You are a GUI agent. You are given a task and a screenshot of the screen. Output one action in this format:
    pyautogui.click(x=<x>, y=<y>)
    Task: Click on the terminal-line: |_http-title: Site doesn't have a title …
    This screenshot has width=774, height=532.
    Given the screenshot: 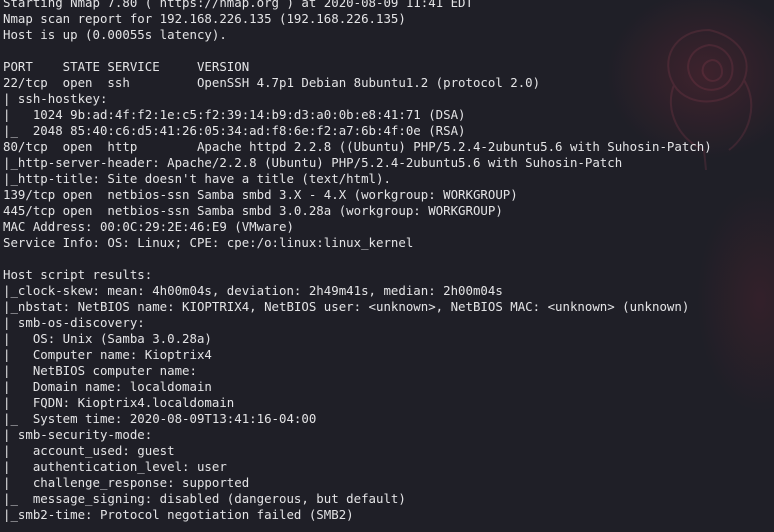 What is the action you would take?
    pyautogui.click(x=197, y=178)
    